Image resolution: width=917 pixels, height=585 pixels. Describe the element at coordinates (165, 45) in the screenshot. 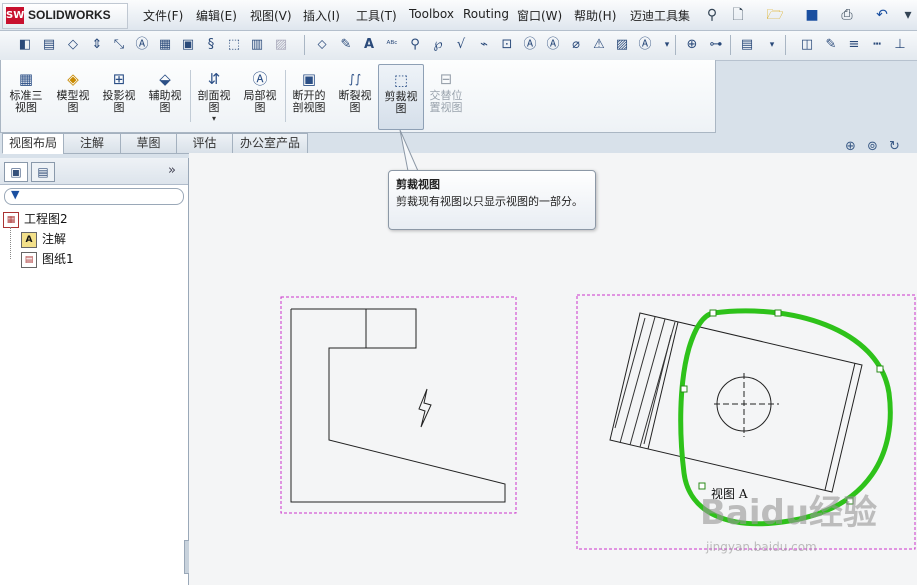

I see `standard-views-icon: ▦` at that location.